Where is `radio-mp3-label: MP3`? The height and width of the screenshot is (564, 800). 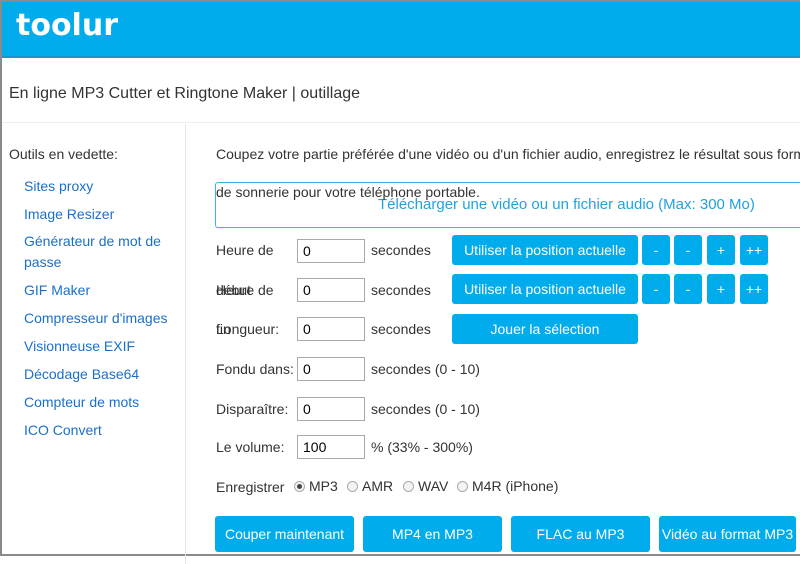 radio-mp3-label: MP3 is located at coordinates (323, 486).